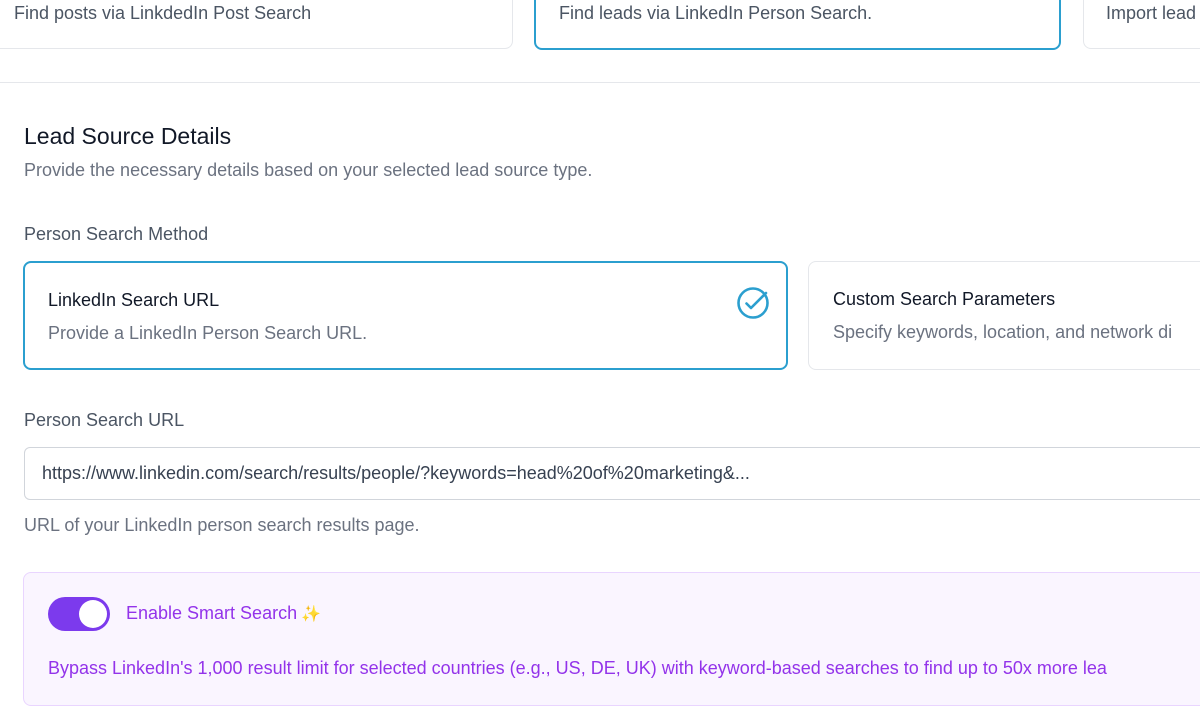  I want to click on person-search-method-label: Person Search Method, so click(116, 234).